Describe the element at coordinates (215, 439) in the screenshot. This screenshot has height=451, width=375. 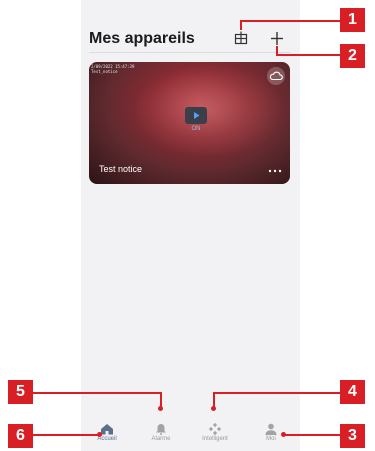
I see `tab-smart-label: Intelligent` at that location.